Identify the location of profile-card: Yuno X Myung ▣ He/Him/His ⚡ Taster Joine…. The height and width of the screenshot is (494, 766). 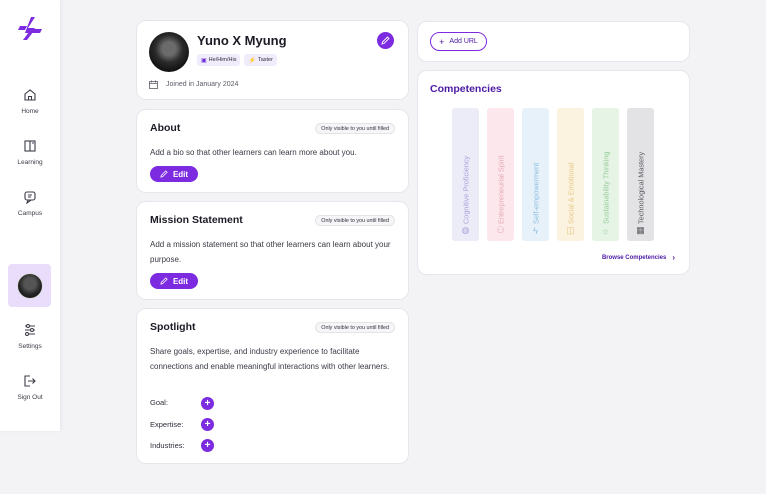
(272, 60).